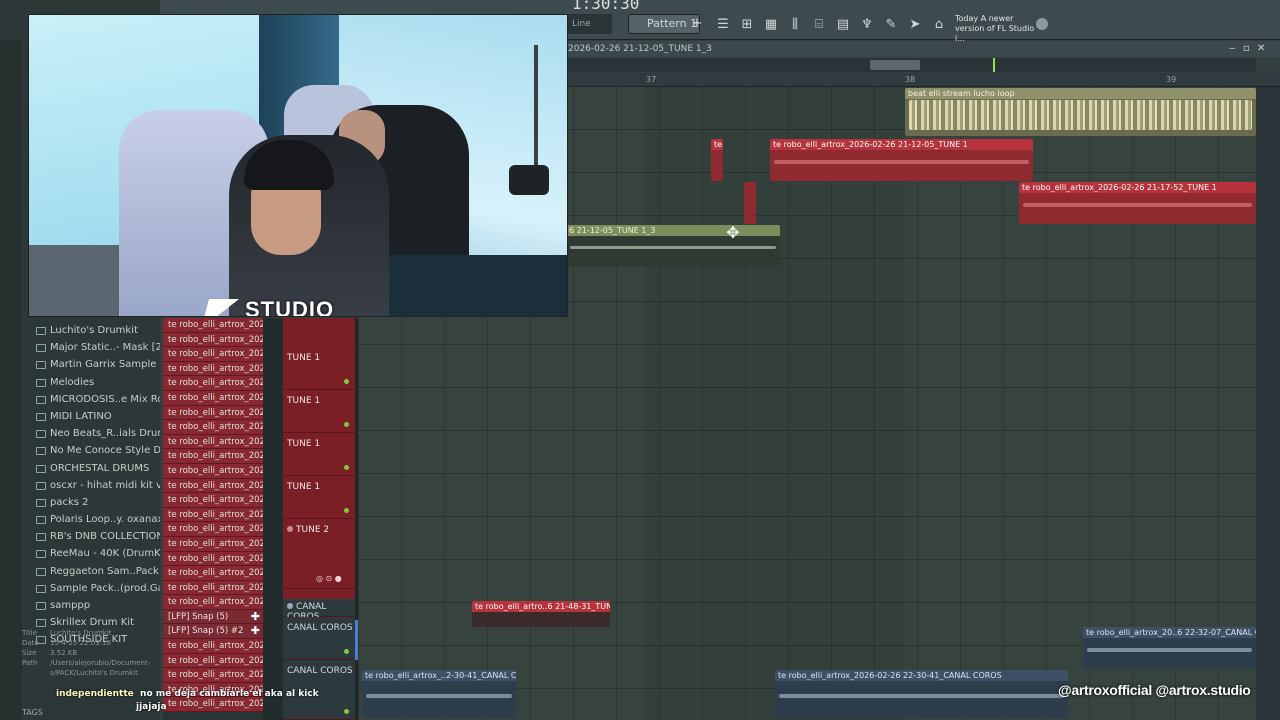 Image resolution: width=1280 pixels, height=720 pixels. What do you see at coordinates (915, 25) in the screenshot?
I see `send-icon: ➤` at bounding box center [915, 25].